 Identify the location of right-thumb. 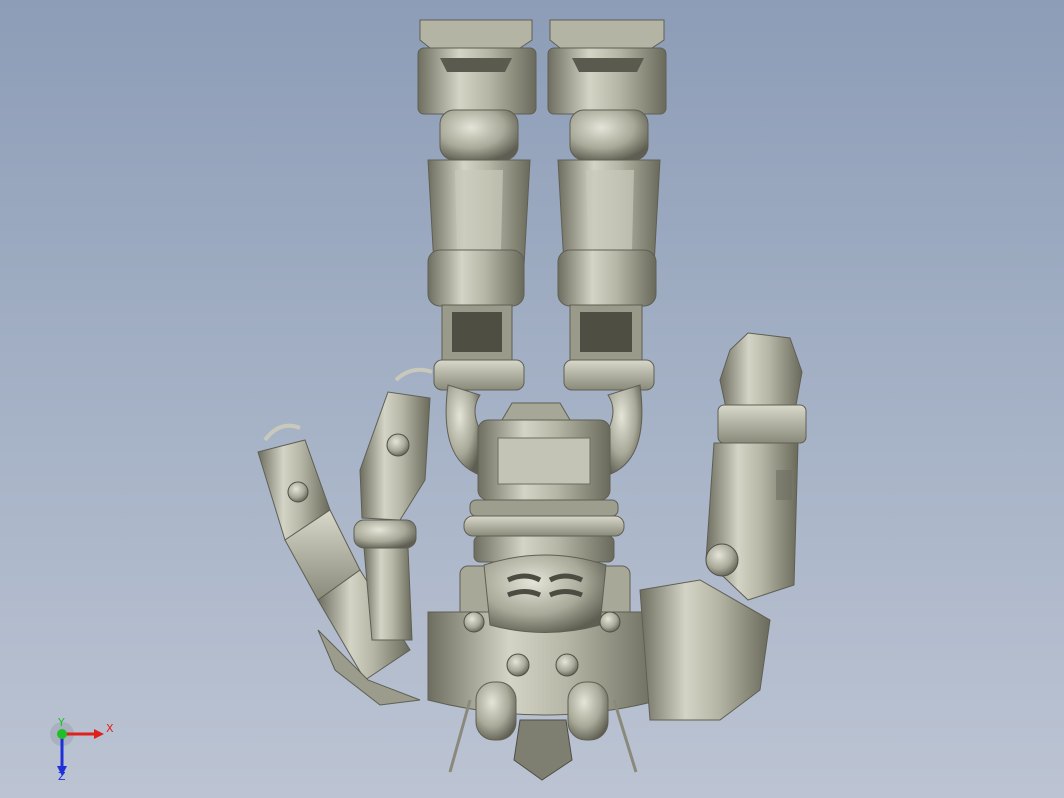
(723, 526).